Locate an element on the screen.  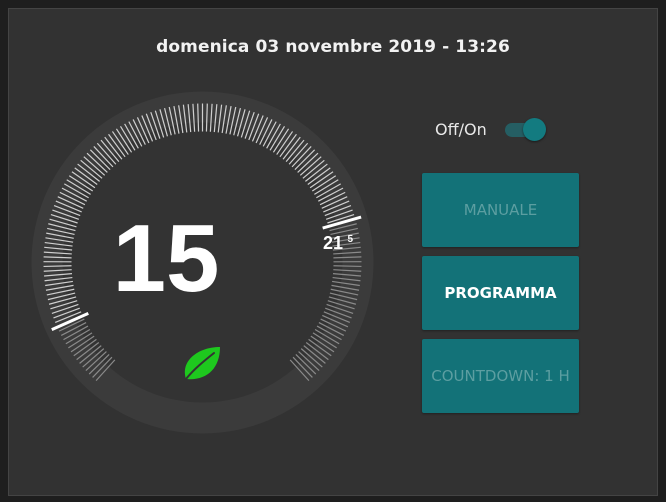
setpoint-decimal: 5 is located at coordinates (350, 239).